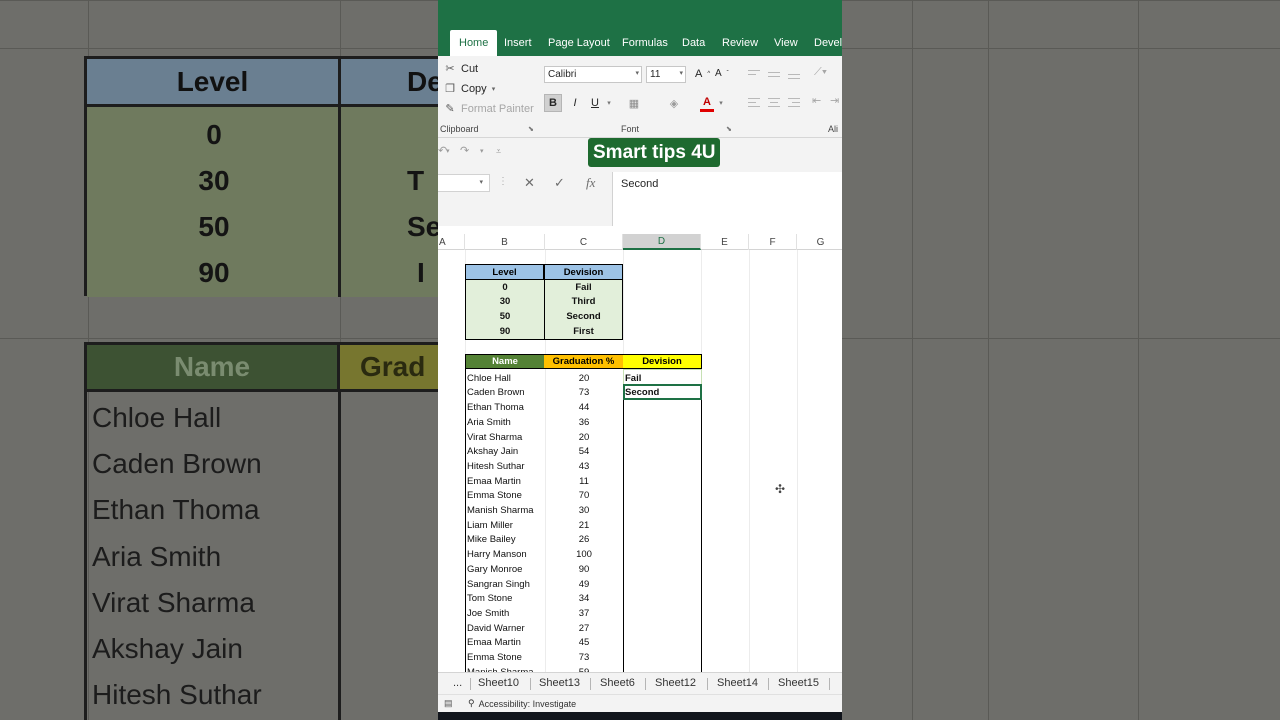 Image resolution: width=1280 pixels, height=720 pixels. Describe the element at coordinates (820, 72) in the screenshot. I see `orientation-icon: ⟋▾` at that location.